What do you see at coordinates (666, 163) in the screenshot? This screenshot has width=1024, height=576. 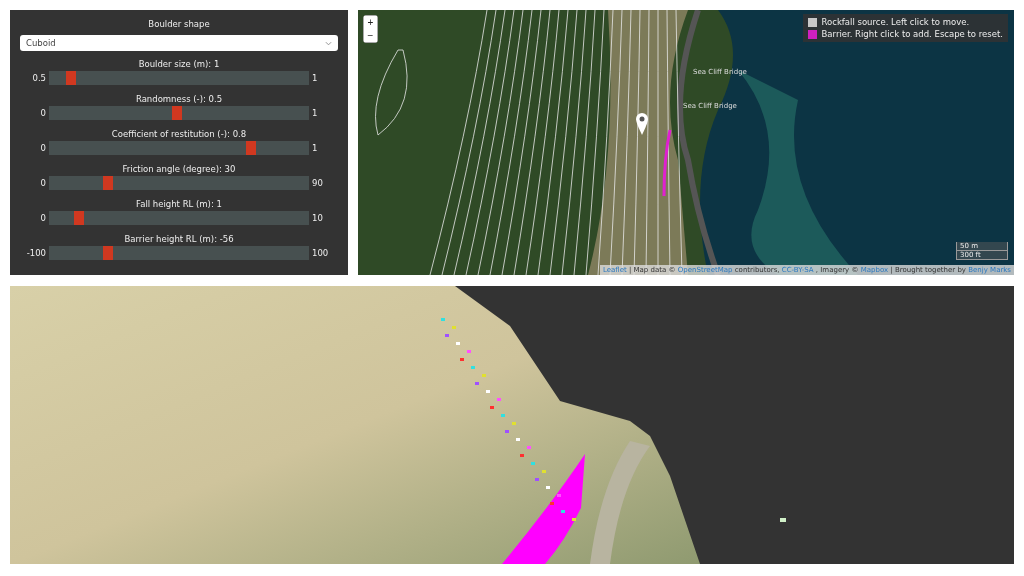 I see `barrier-line` at bounding box center [666, 163].